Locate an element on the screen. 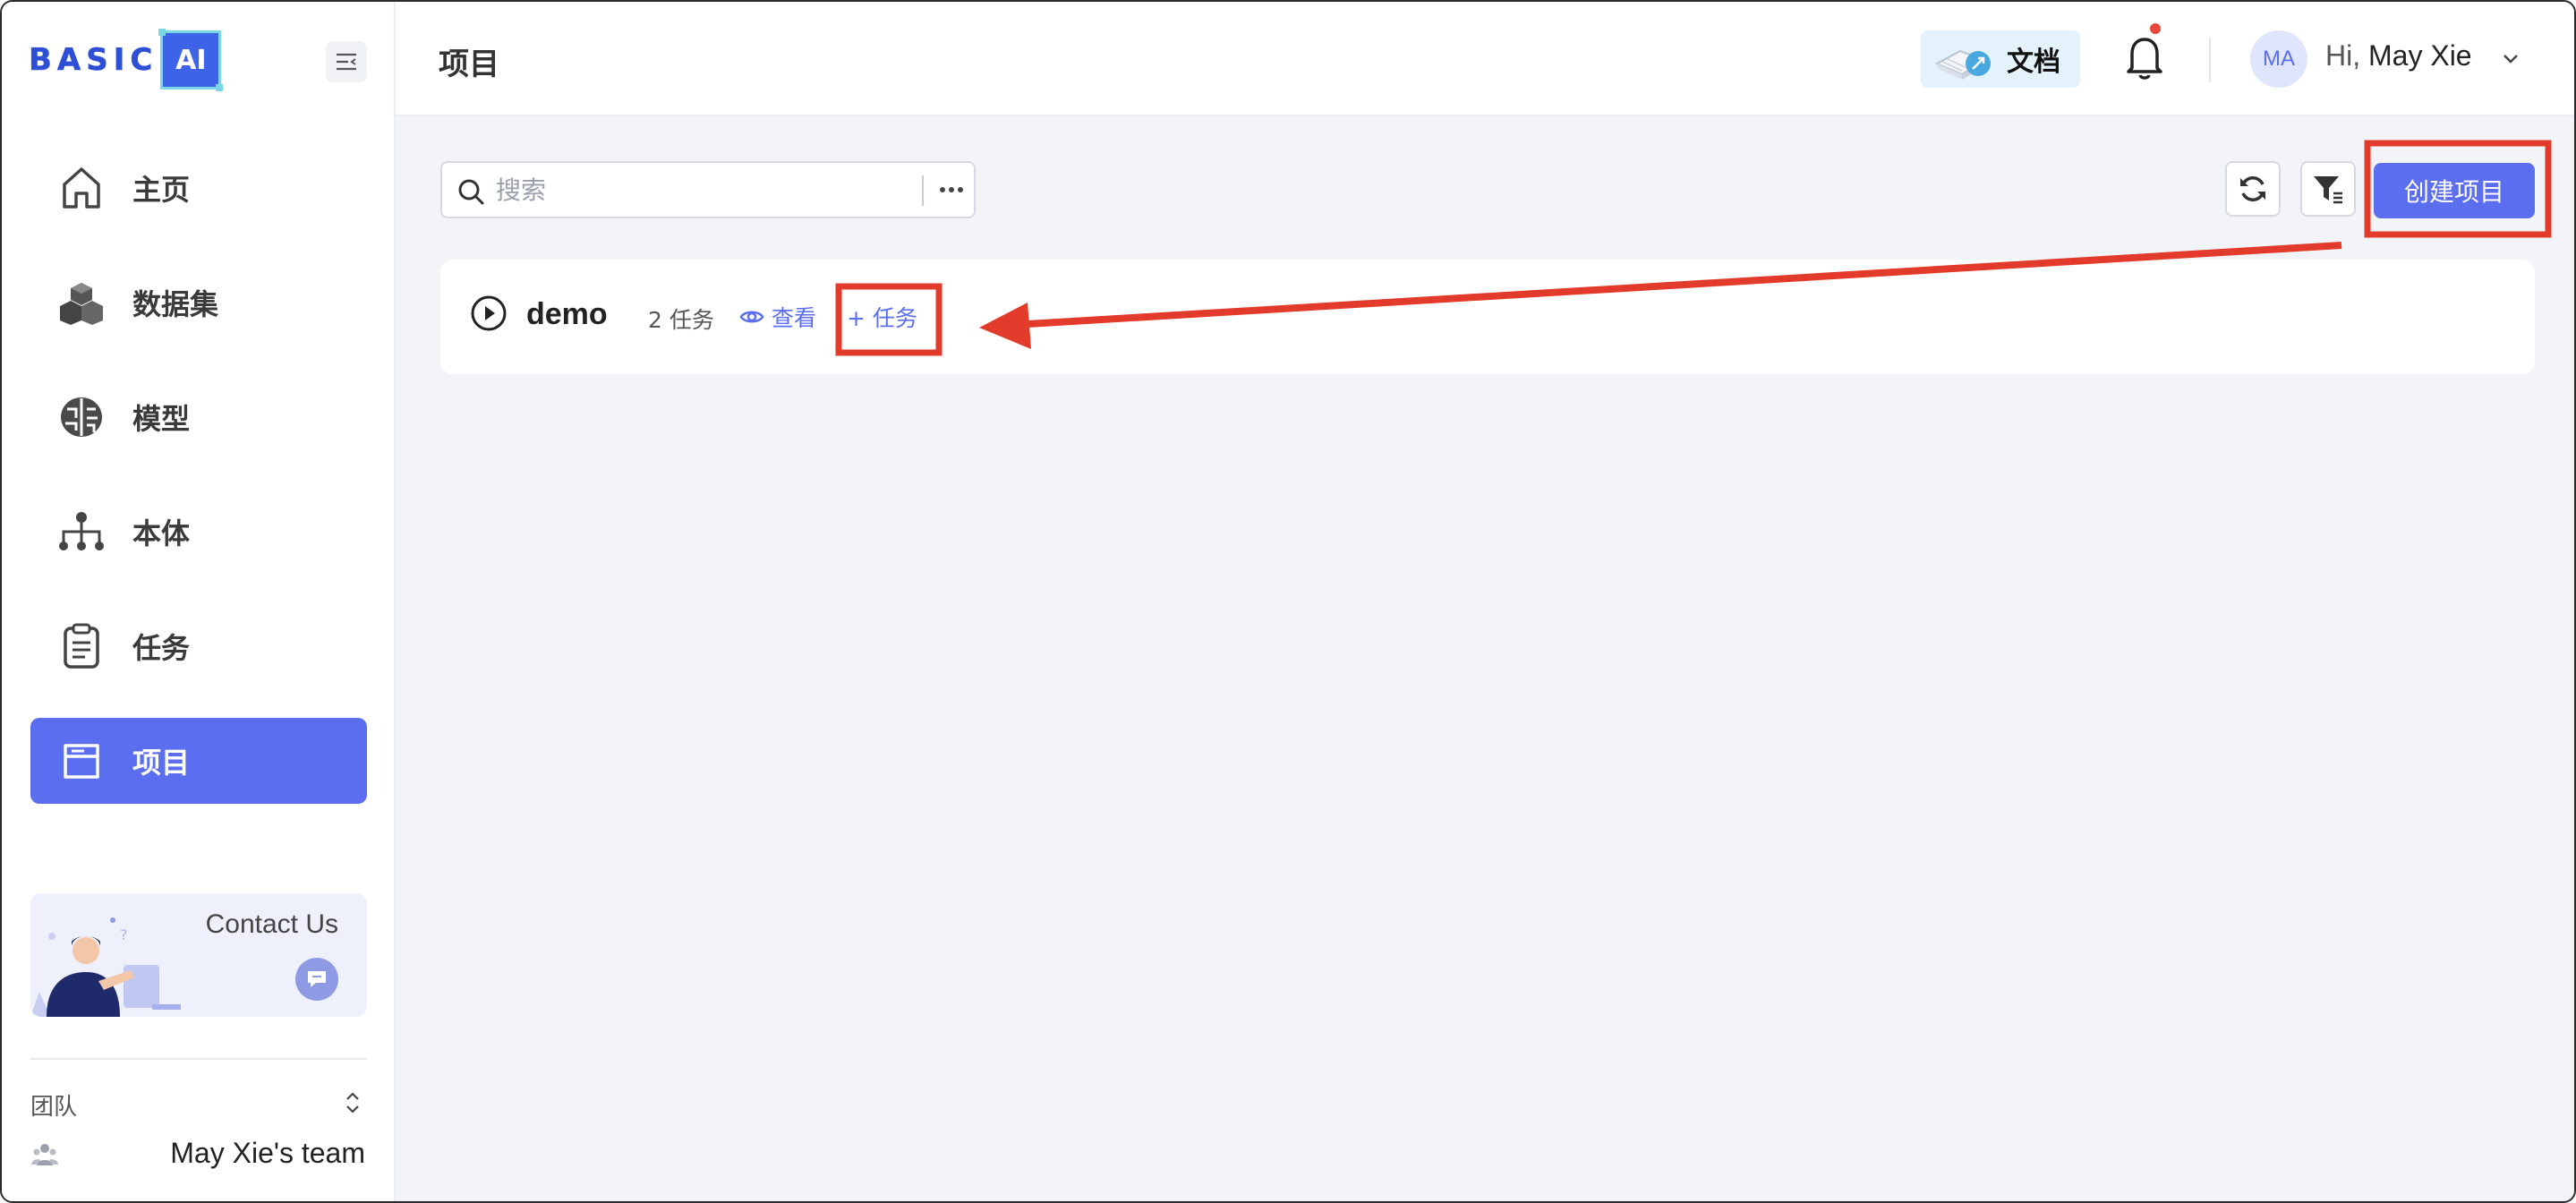 This screenshot has width=2576, height=1203. filter-icon is located at coordinates (2328, 190).